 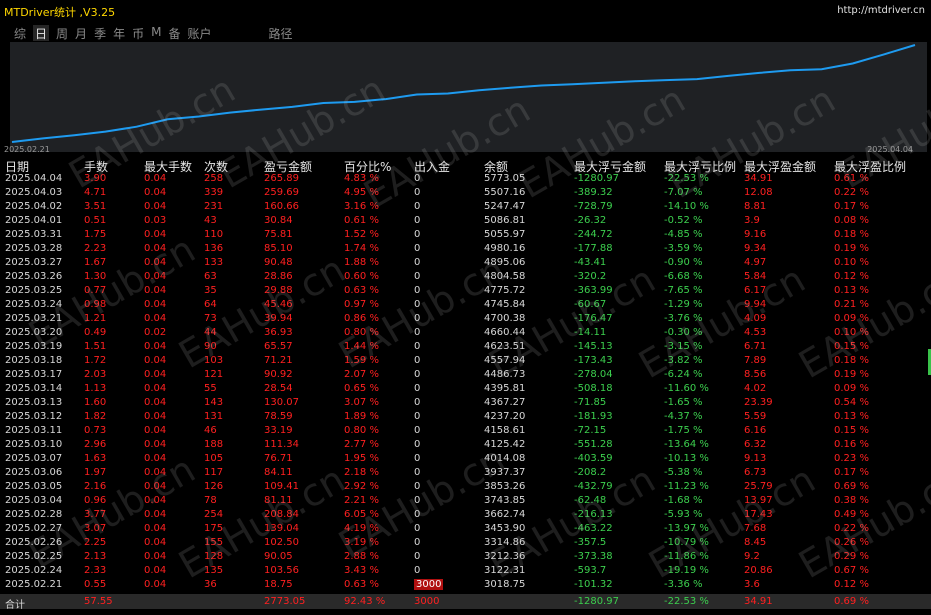 I want to click on table-cell: 2025.03.18, so click(x=34, y=360).